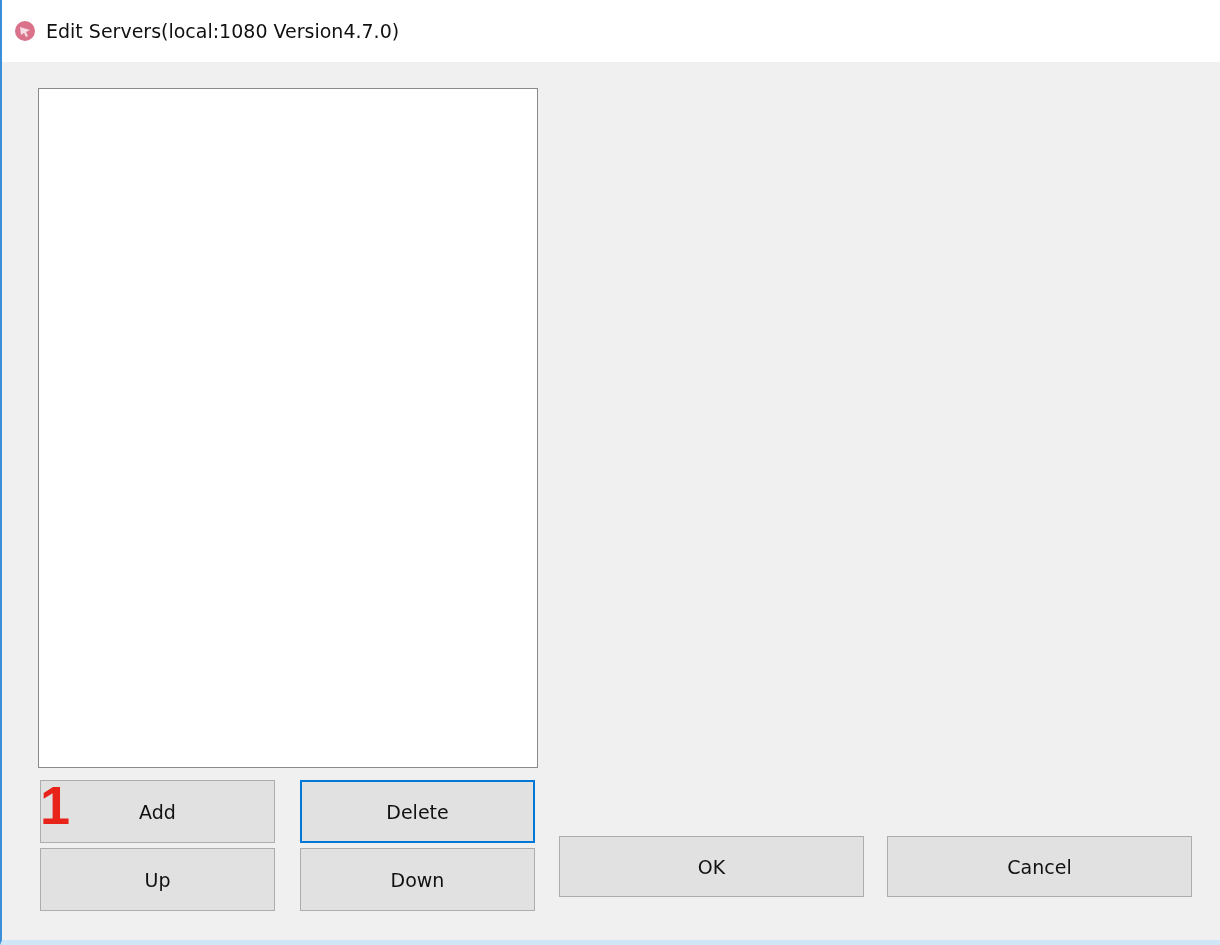  What do you see at coordinates (223, 31) in the screenshot?
I see `window-title: Edit Servers(local:1080 Version4.7.0)` at bounding box center [223, 31].